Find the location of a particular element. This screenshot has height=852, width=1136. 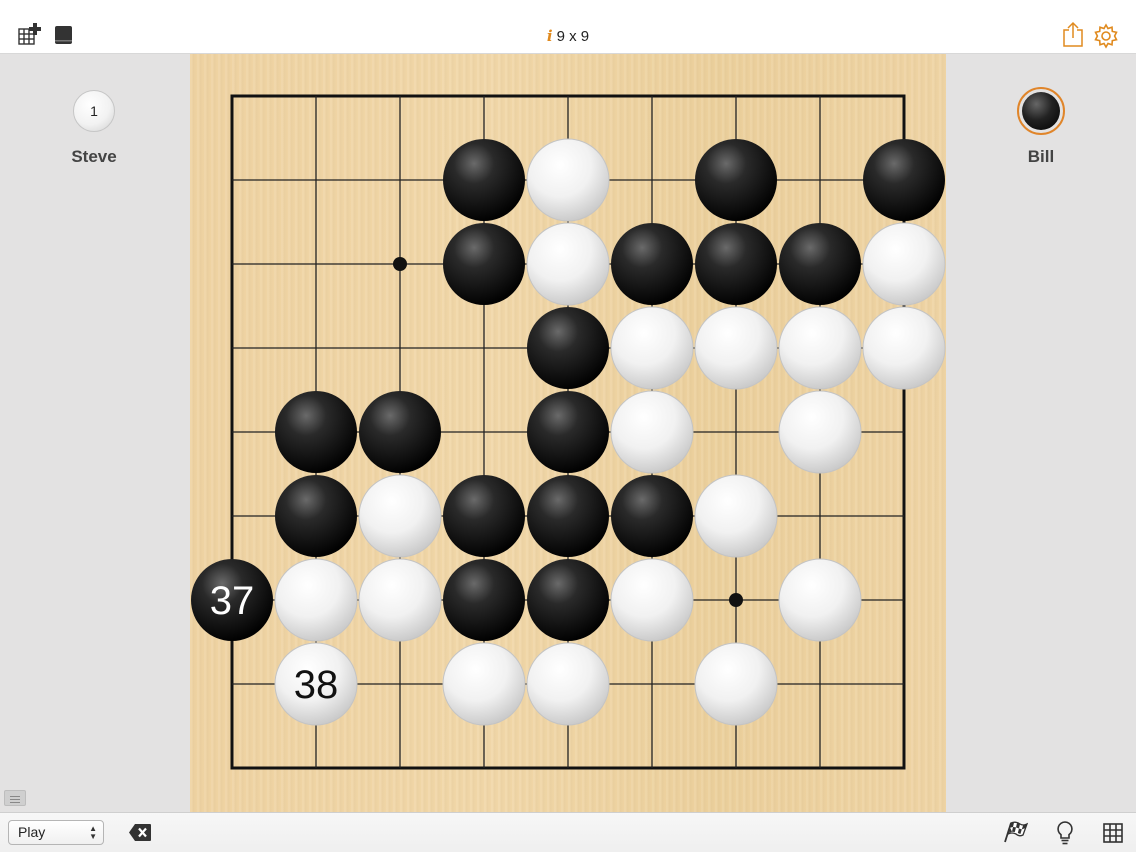

share-icon is located at coordinates (1073, 34).